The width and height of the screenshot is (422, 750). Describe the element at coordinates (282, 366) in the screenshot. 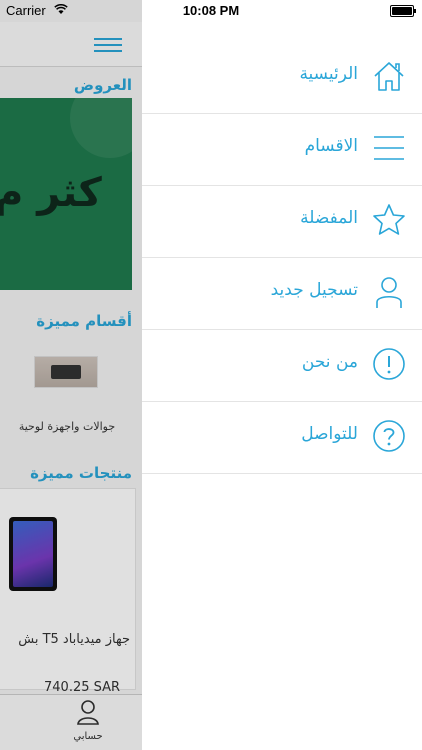

I see `menu-item-about: من نحن` at that location.